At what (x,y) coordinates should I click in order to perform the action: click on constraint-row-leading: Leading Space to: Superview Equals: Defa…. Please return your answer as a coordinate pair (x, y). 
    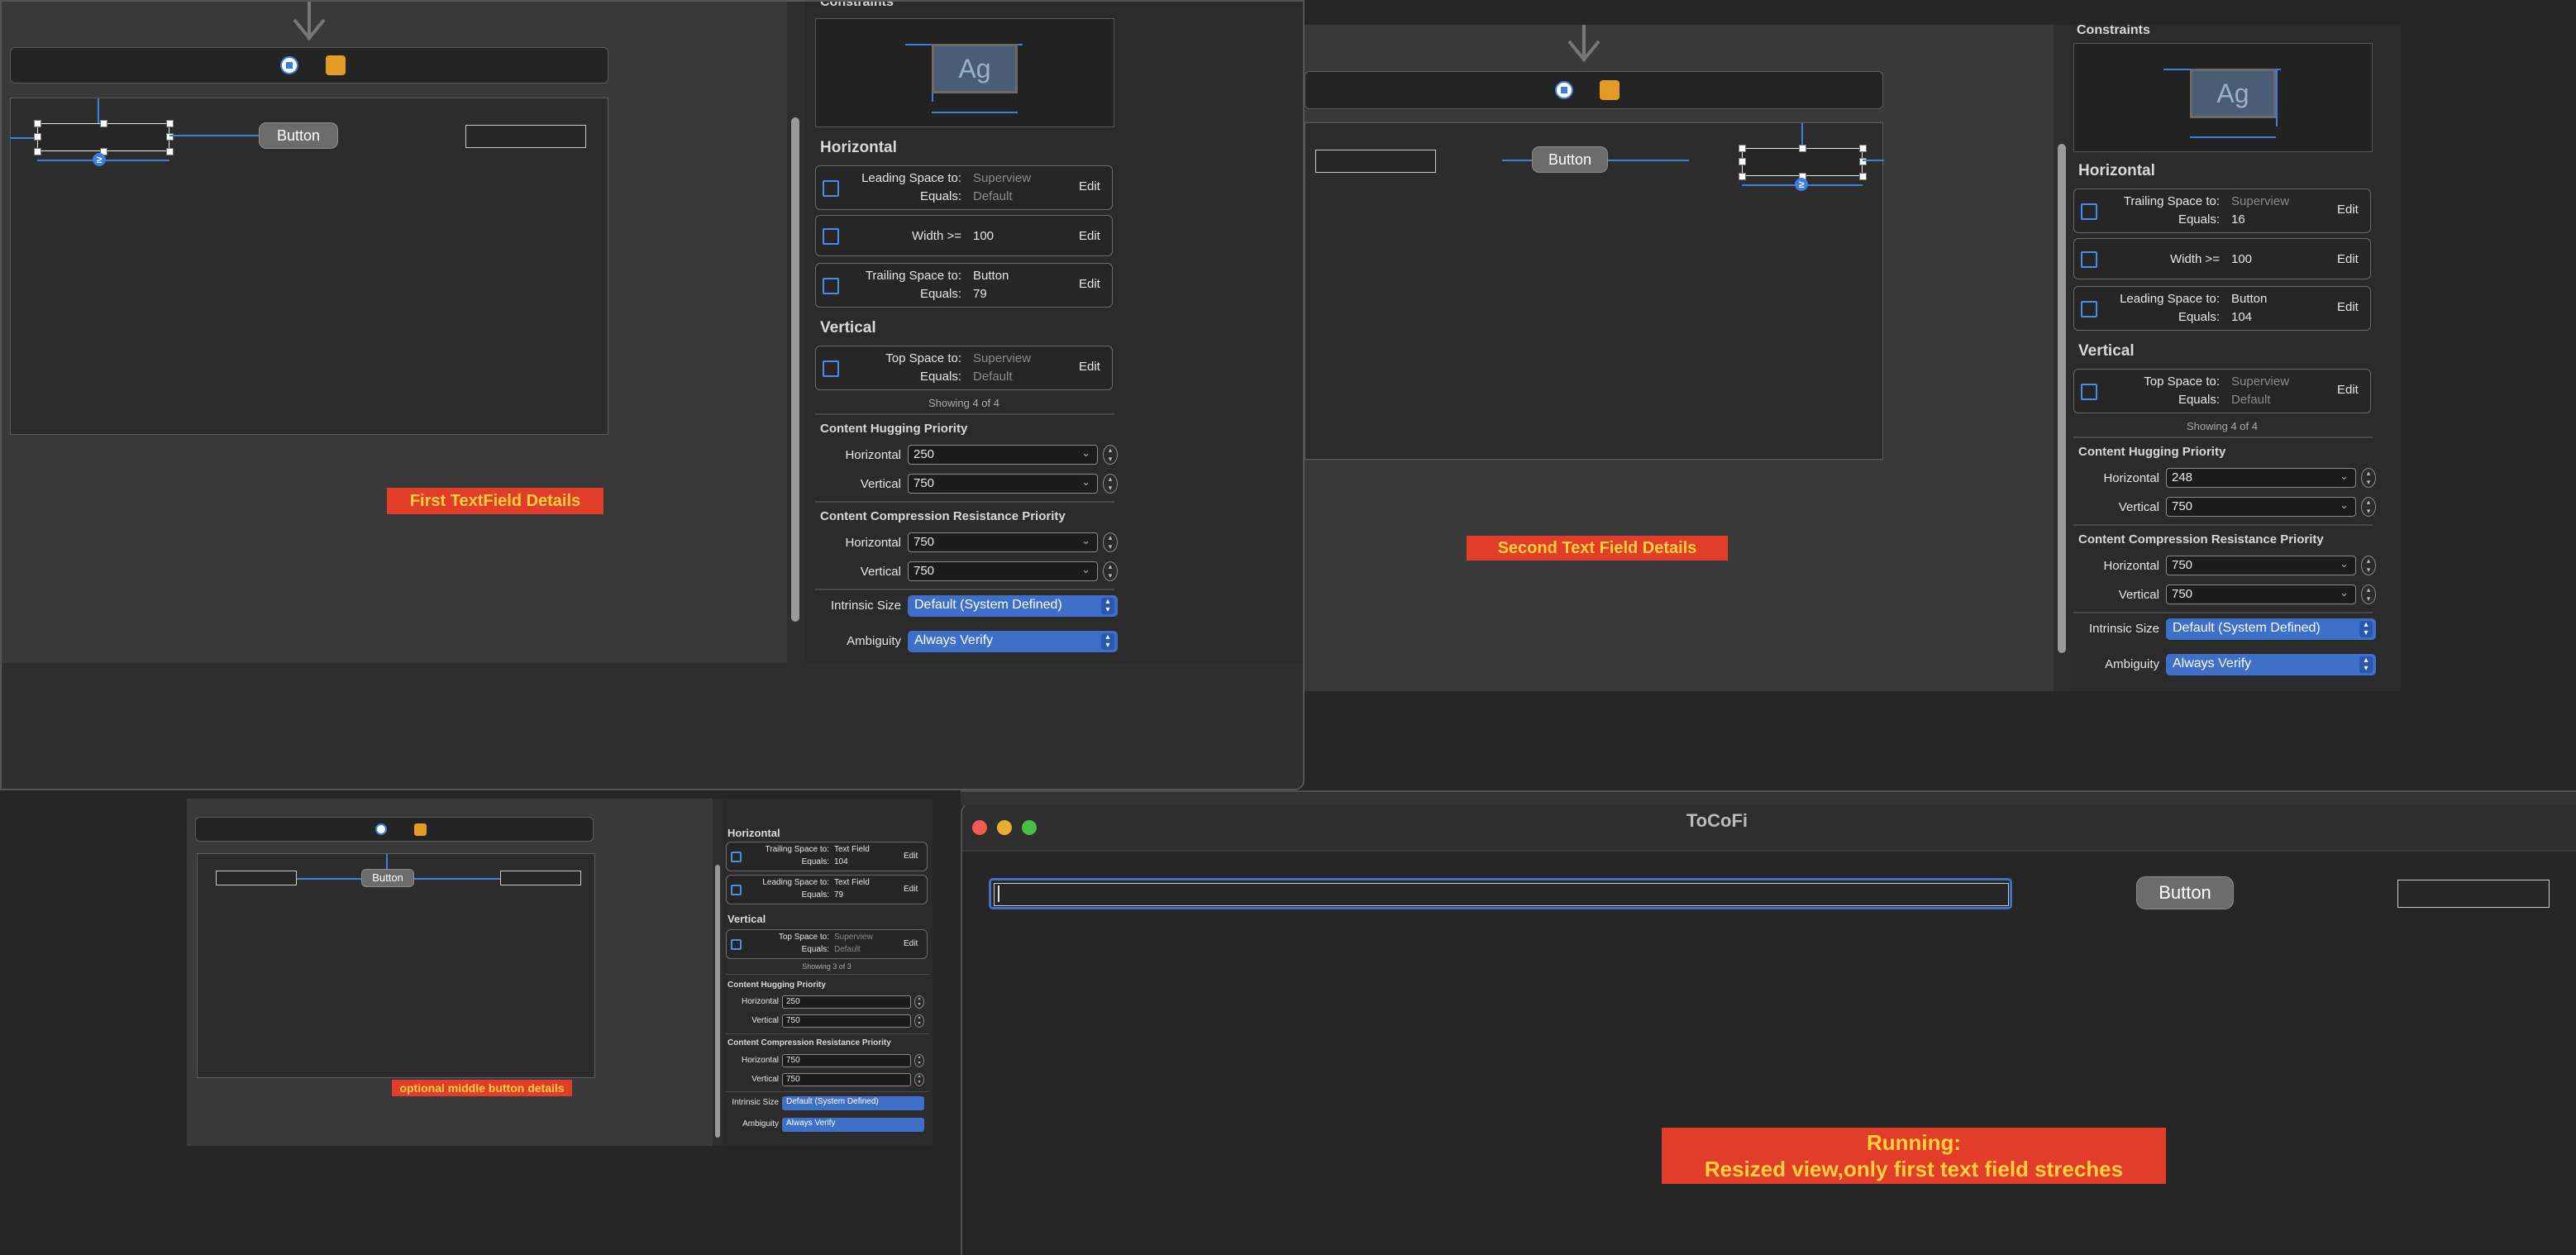
    Looking at the image, I should click on (964, 187).